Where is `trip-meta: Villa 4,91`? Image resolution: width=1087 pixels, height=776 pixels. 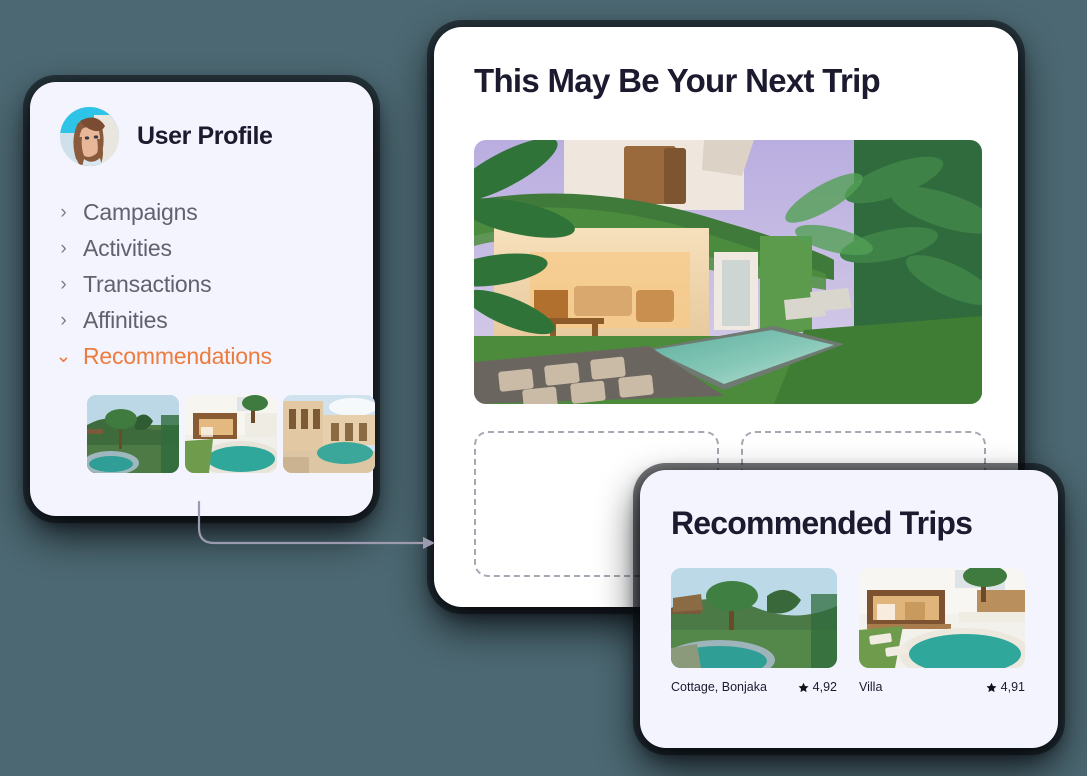
trip-meta: Villa 4,91 is located at coordinates (942, 687).